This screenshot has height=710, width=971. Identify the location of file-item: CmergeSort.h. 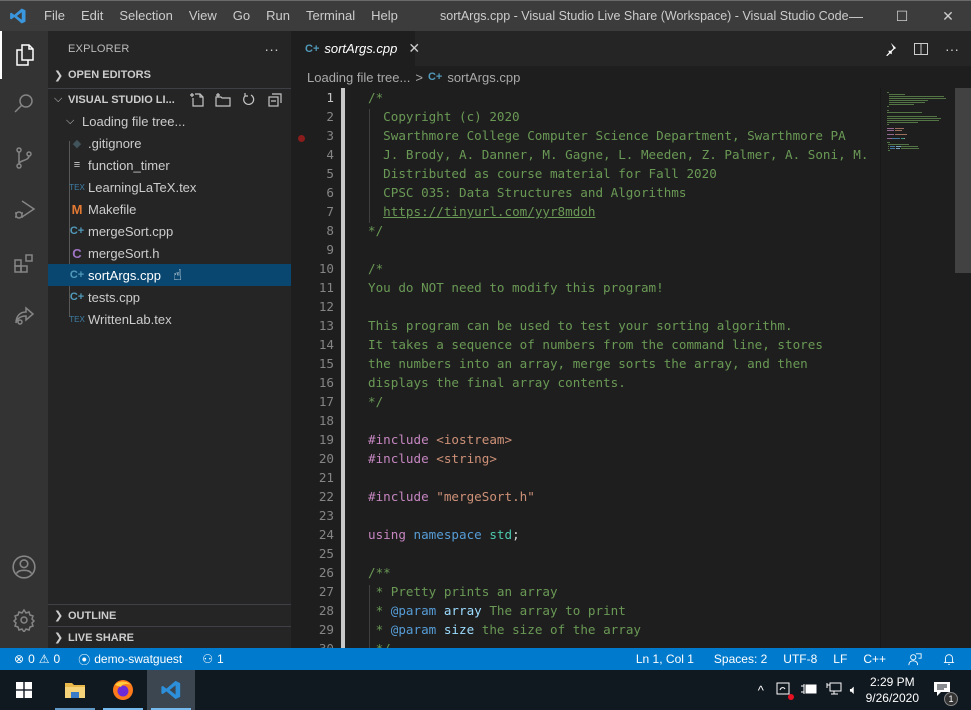
(169, 253).